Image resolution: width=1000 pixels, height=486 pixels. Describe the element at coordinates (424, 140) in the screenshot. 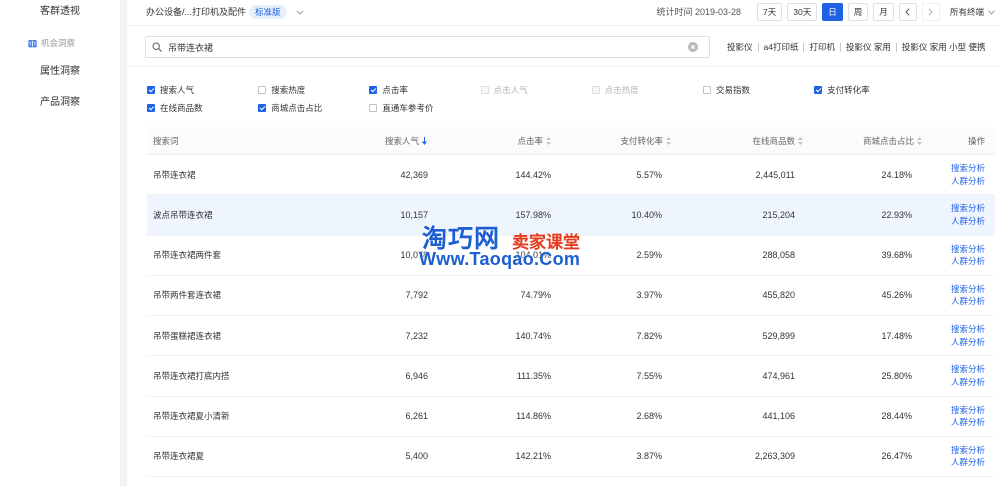

I see `sort-desc-icon` at that location.